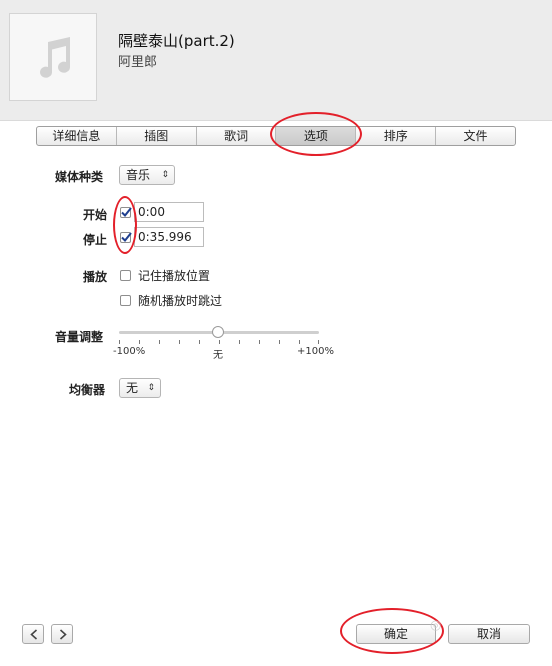 This screenshot has height=666, width=552. What do you see at coordinates (180, 300) in the screenshot?
I see `skip-shuffle-label: 随机播放时跳过` at bounding box center [180, 300].